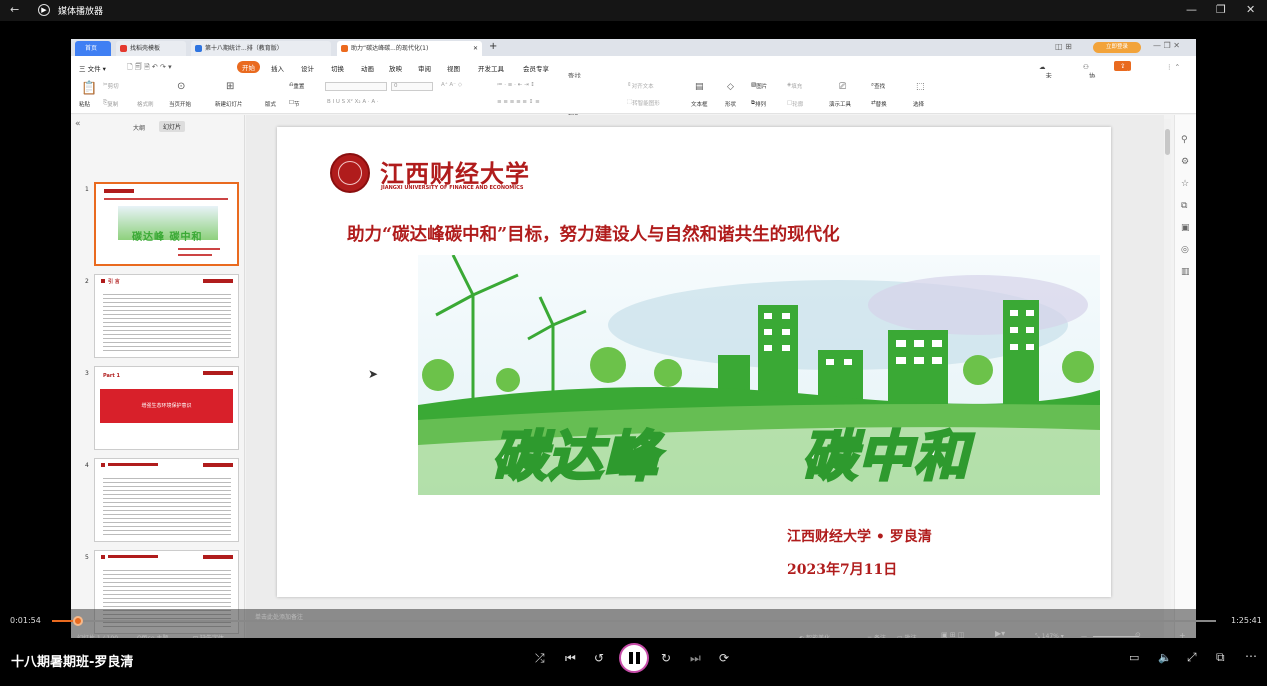 This screenshot has width=1267, height=686. I want to click on menu-insert: 插入, so click(277, 68).